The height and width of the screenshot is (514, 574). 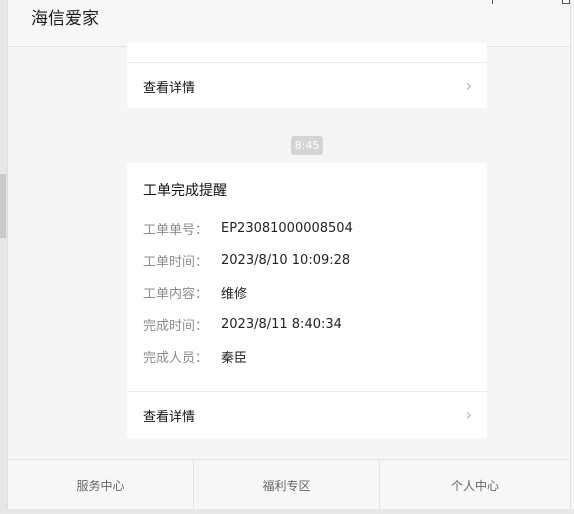 I want to click on chat-header: 海信爱家, so click(x=289, y=23).